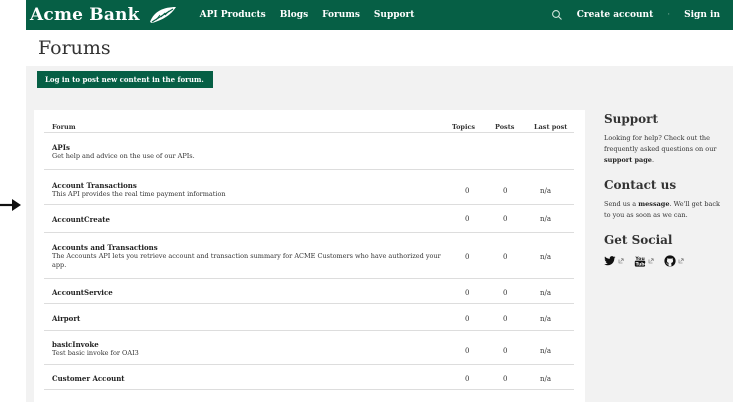 The image size is (733, 402). Describe the element at coordinates (653, 204) in the screenshot. I see `message-link: message` at that location.